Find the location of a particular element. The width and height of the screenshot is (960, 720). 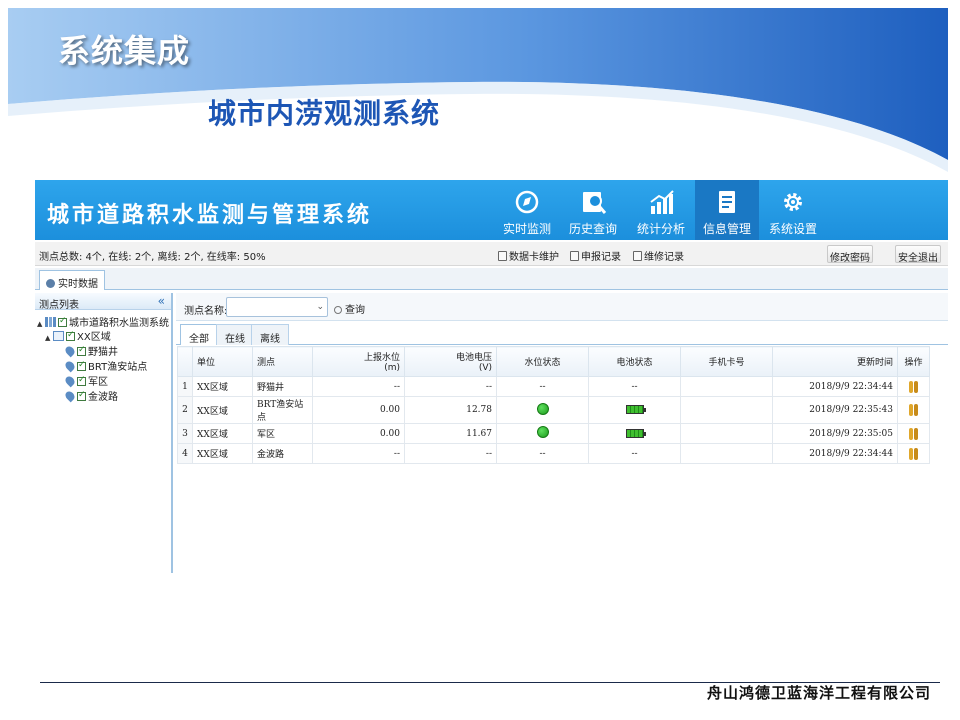

row-index: 1 is located at coordinates (185, 386).